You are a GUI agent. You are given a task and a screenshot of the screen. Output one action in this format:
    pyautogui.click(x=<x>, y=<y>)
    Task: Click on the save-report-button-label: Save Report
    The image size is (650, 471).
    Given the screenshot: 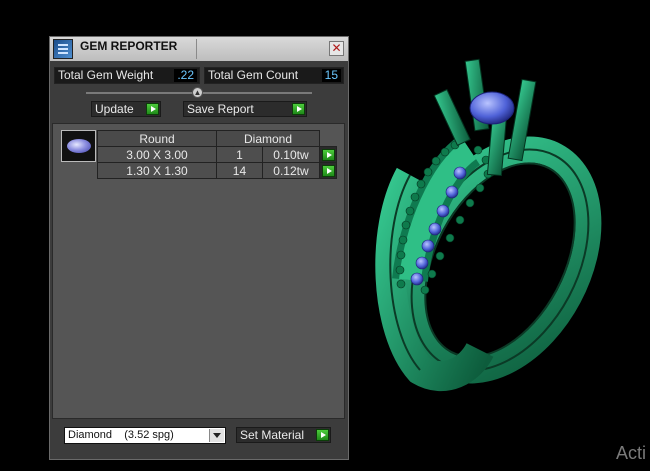 What is the action you would take?
    pyautogui.click(x=220, y=109)
    